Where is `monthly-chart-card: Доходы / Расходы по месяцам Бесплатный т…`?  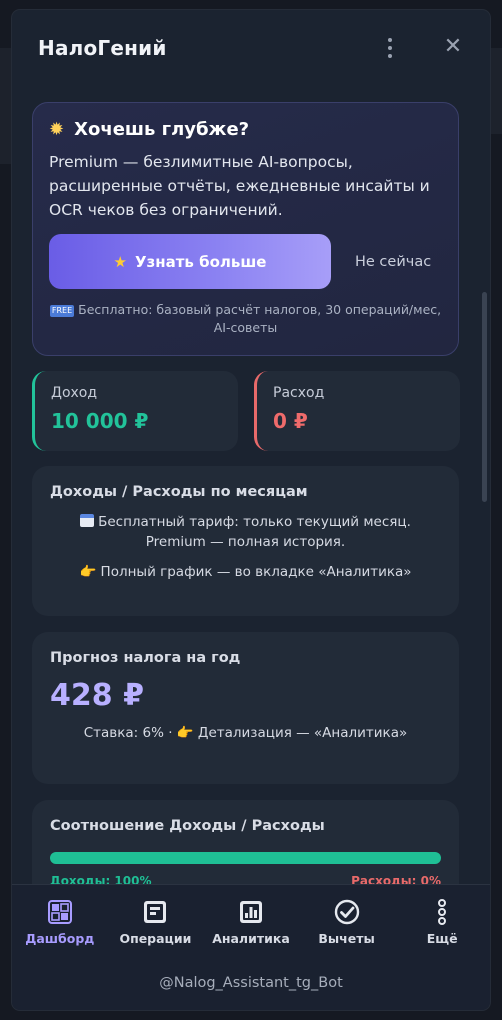 monthly-chart-card: Доходы / Расходы по месяцам Бесплатный т… is located at coordinates (245, 541).